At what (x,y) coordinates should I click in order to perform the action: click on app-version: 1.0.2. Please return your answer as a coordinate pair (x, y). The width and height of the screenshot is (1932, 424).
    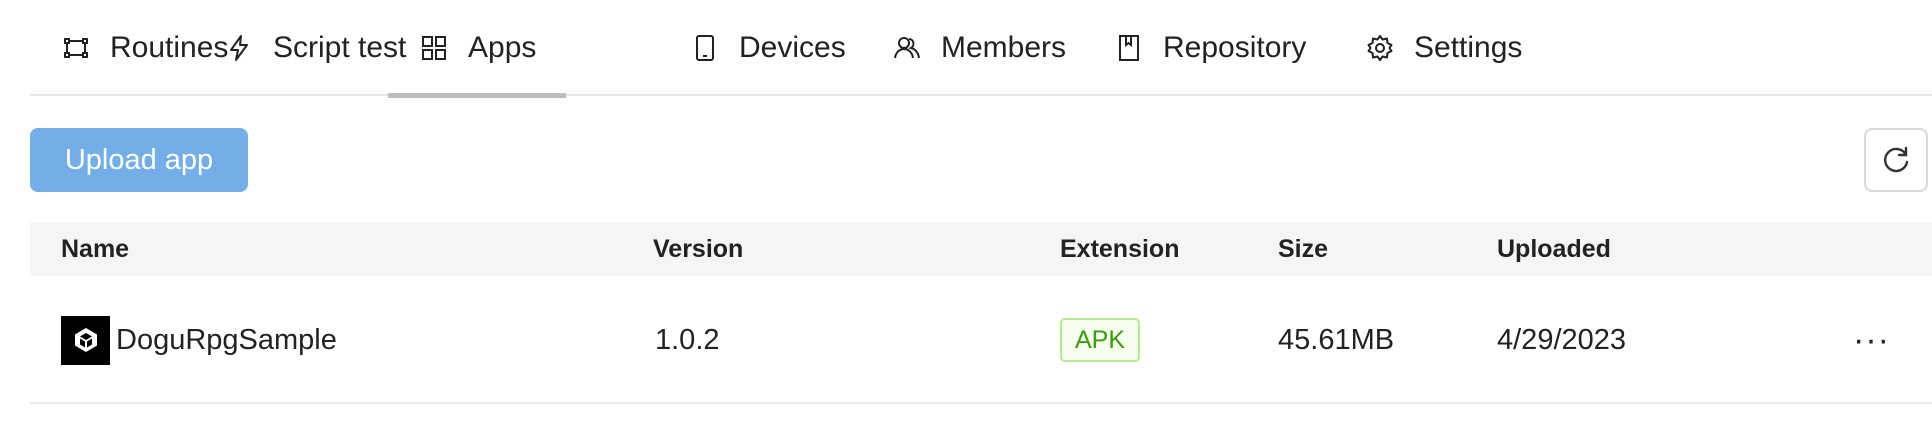
    Looking at the image, I should click on (687, 339).